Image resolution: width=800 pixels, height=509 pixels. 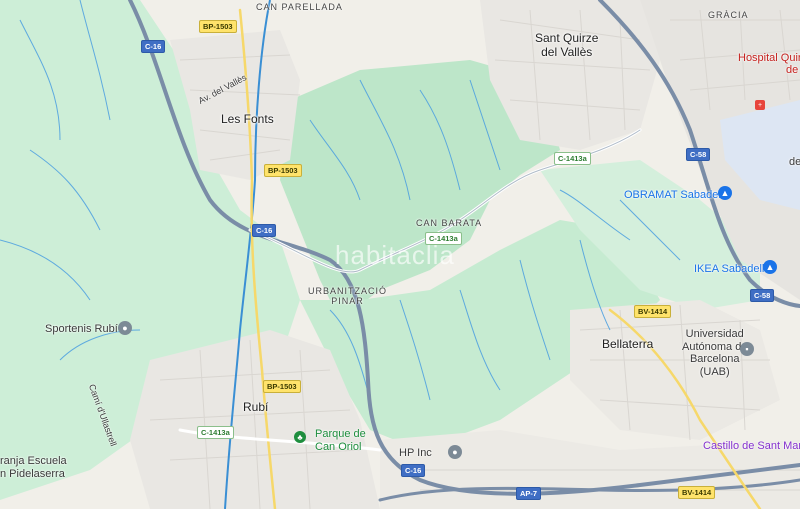 What do you see at coordinates (81, 329) in the screenshot?
I see `label-sportenis: Sportenis Rubí` at bounding box center [81, 329].